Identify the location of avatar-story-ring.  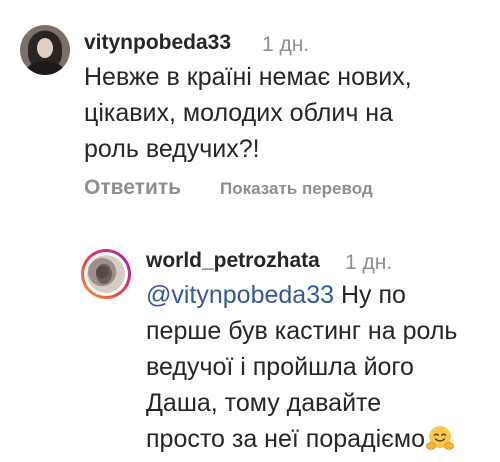
(106, 274).